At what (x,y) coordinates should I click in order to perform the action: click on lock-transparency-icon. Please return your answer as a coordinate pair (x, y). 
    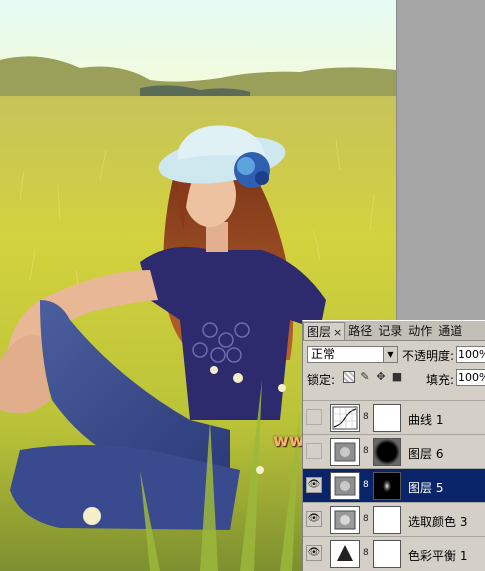
    Looking at the image, I should click on (349, 377).